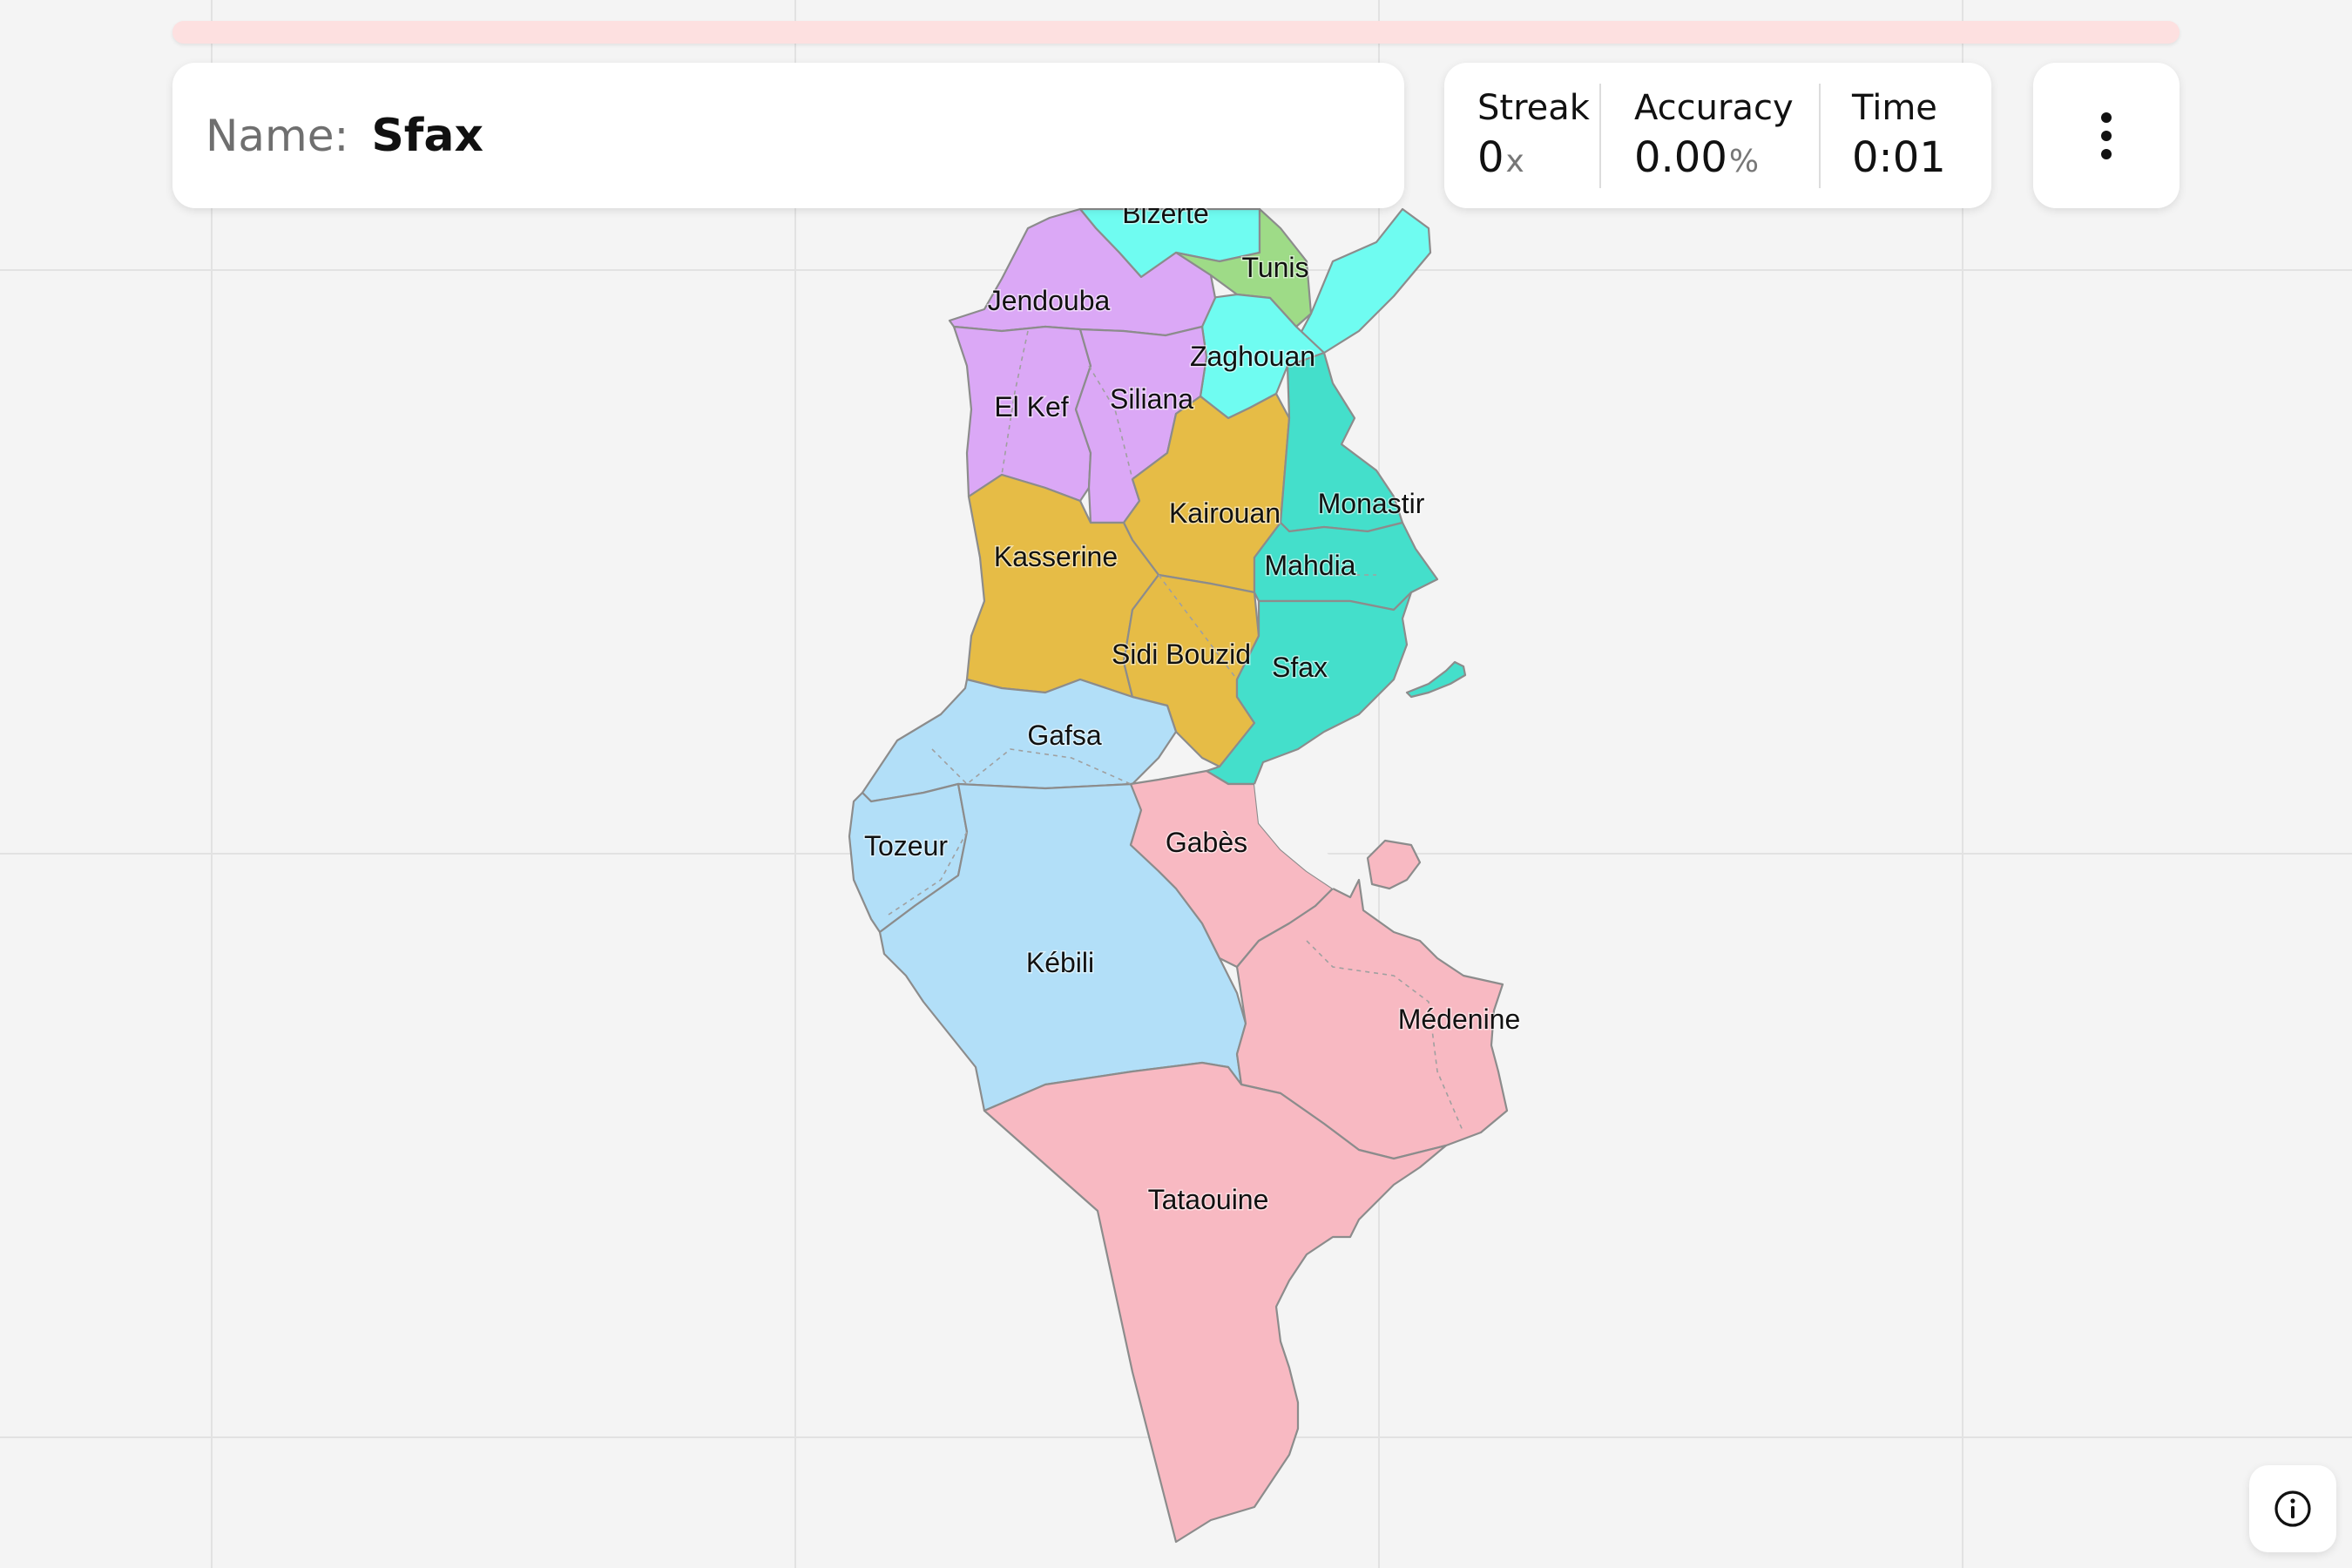 The height and width of the screenshot is (1568, 2352). I want to click on time-value: 0:01, so click(1899, 157).